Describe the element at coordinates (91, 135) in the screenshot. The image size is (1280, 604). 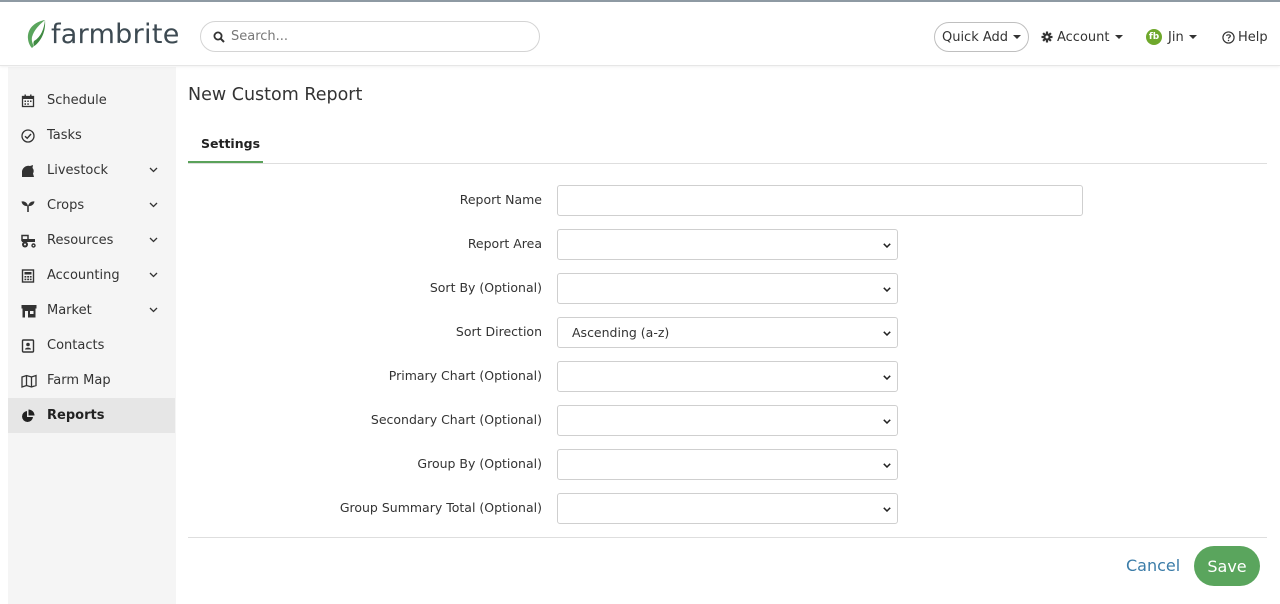
I see `sidebar-item-tasks: Tasks` at that location.